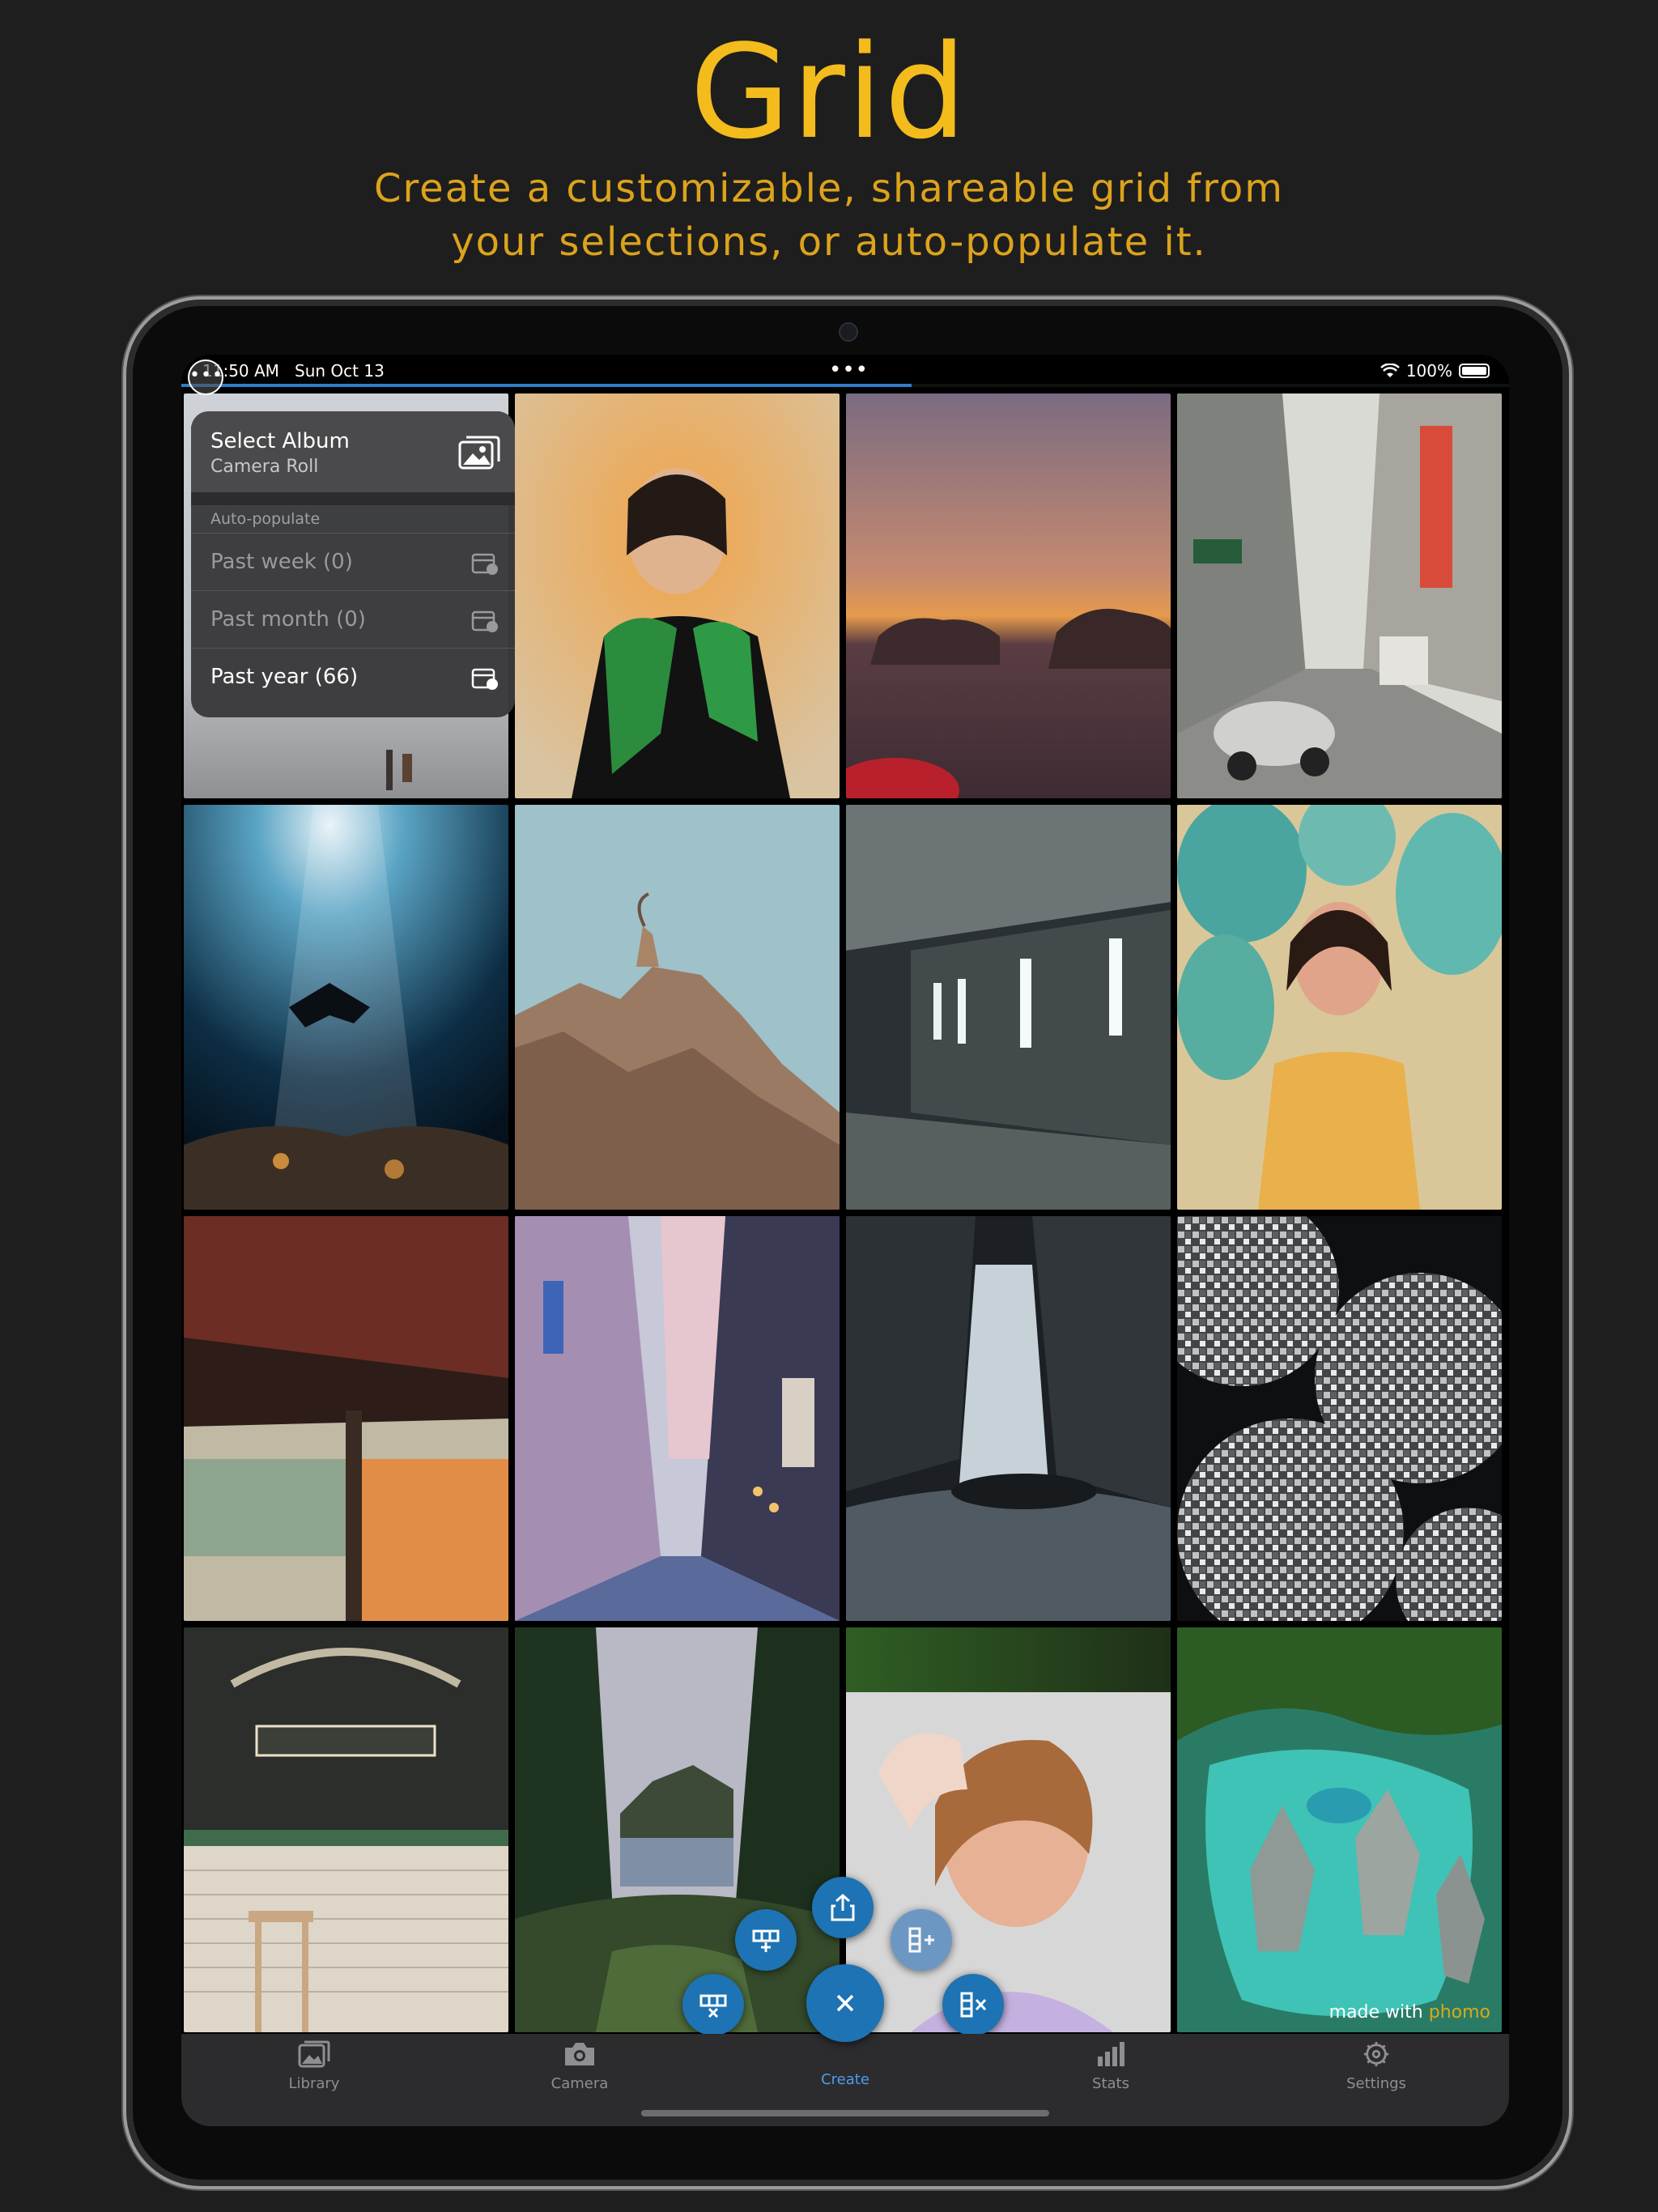  Describe the element at coordinates (1376, 2054) in the screenshot. I see `gear-icon` at that location.